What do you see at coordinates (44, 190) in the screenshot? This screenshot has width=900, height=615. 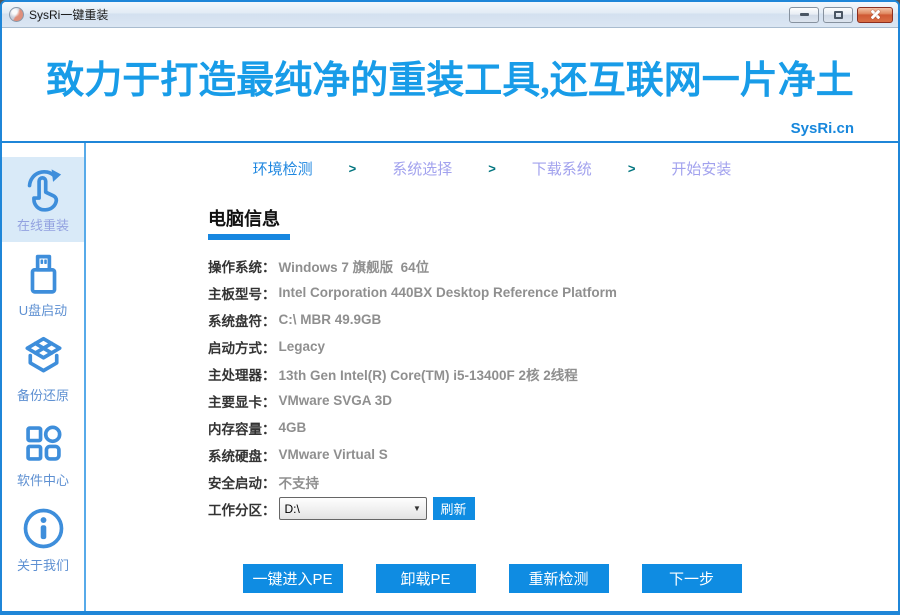 I see `hand-refresh-icon` at bounding box center [44, 190].